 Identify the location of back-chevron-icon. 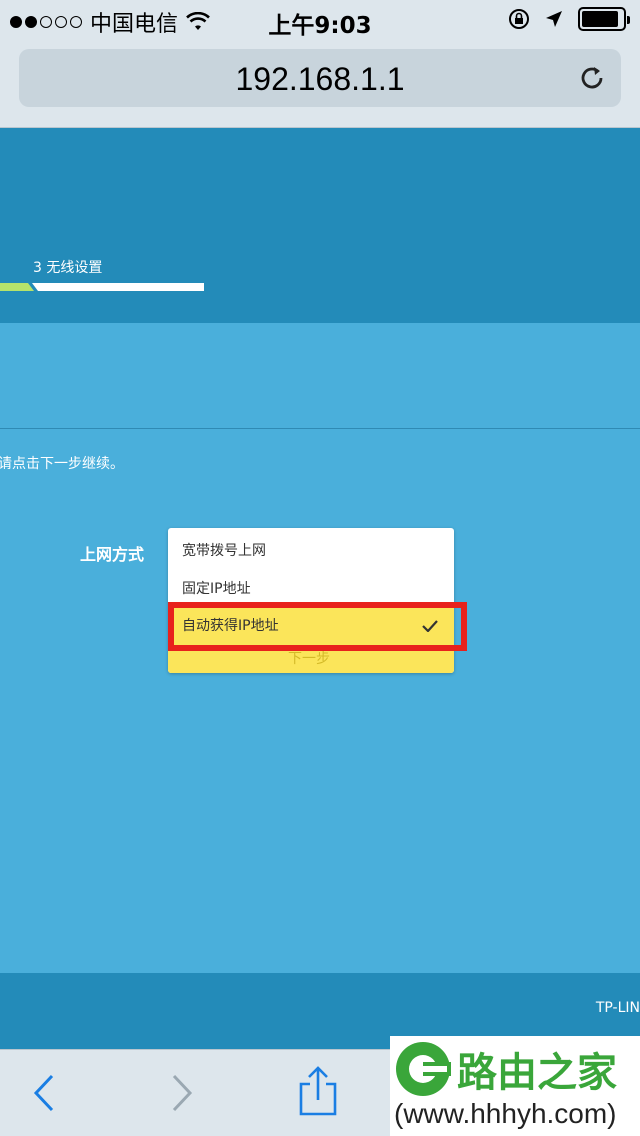
(43, 1093).